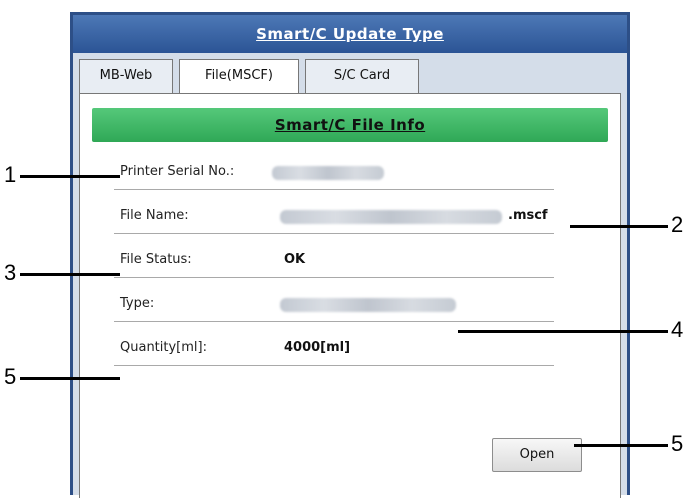 This screenshot has height=498, width=689. What do you see at coordinates (137, 303) in the screenshot?
I see `type-label: Type:` at bounding box center [137, 303].